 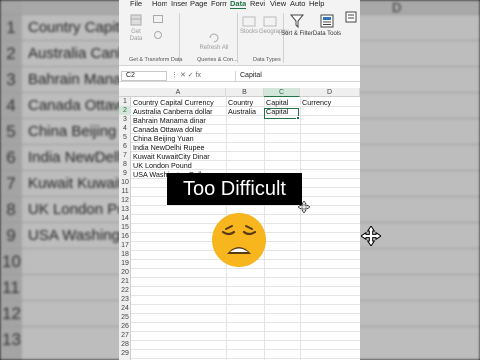 I want to click on menu-tab-inser: Inser, so click(x=179, y=4).